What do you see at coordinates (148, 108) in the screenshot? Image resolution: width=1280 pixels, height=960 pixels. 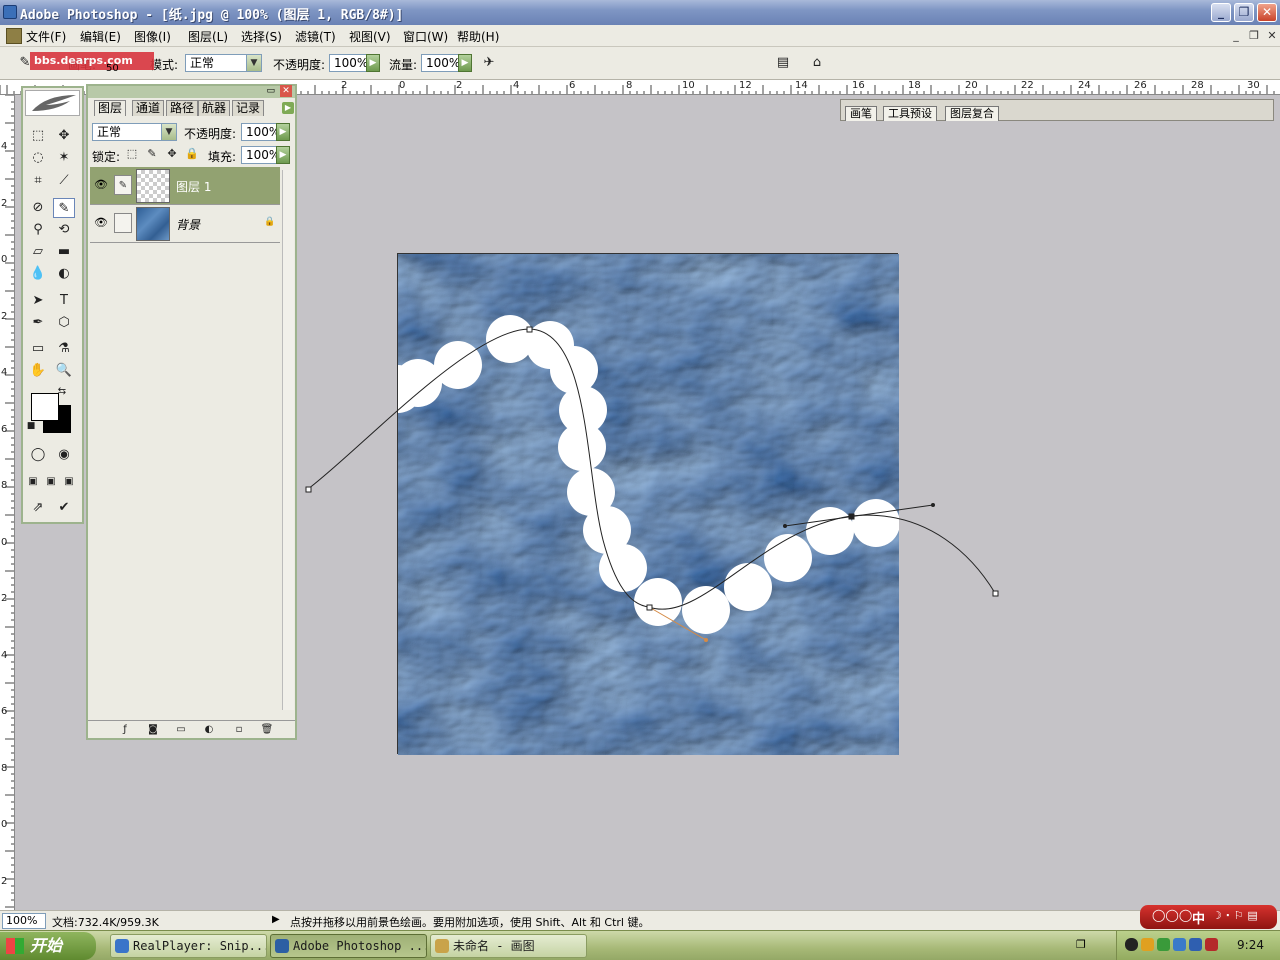 I see `tab-channels: 通道` at bounding box center [148, 108].